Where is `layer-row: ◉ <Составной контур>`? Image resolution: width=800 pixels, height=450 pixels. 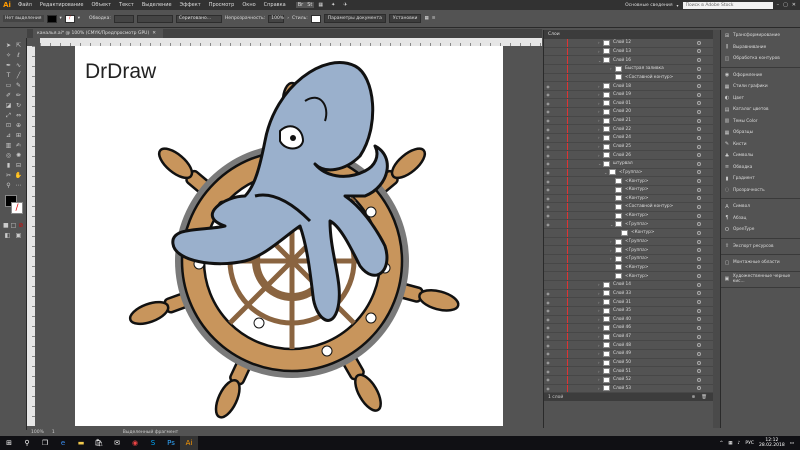
layer-row: ◉ <Составной контур> is located at coordinates (628, 207).